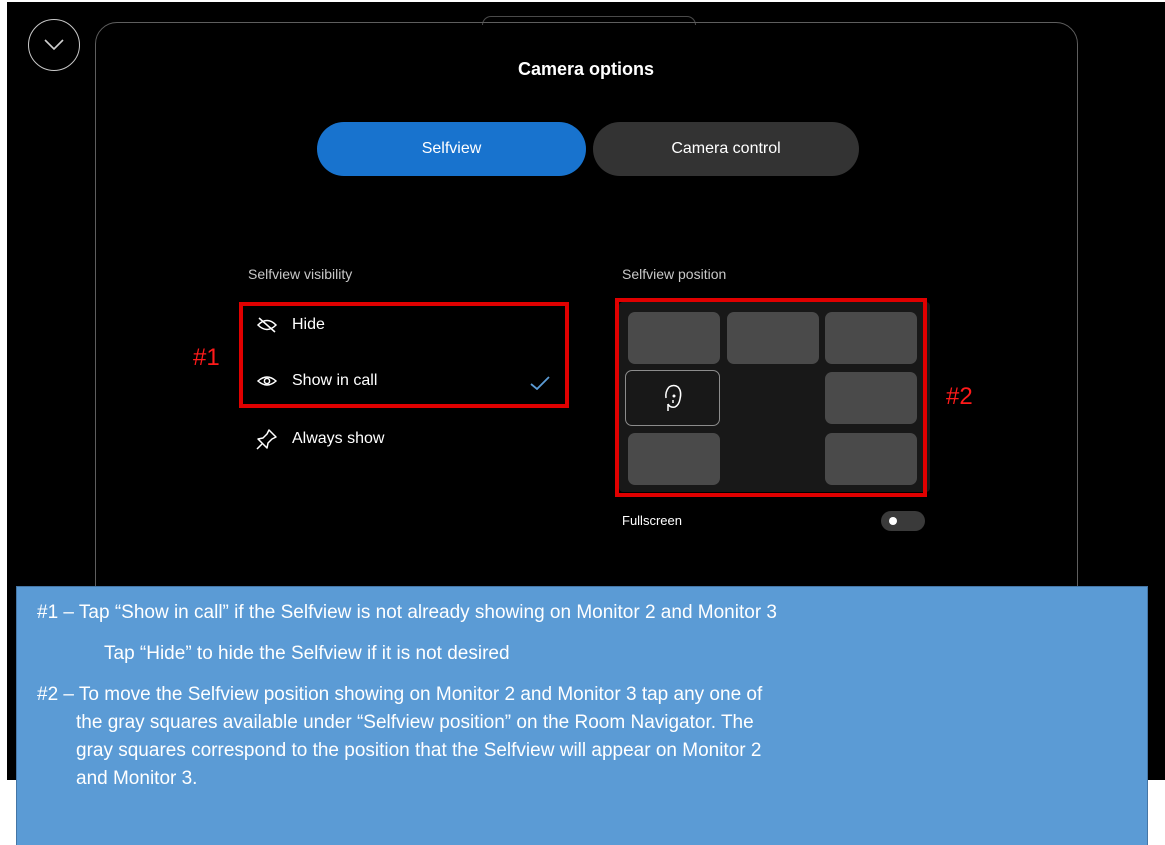  I want to click on tab-selfview: Selfview, so click(451, 149).